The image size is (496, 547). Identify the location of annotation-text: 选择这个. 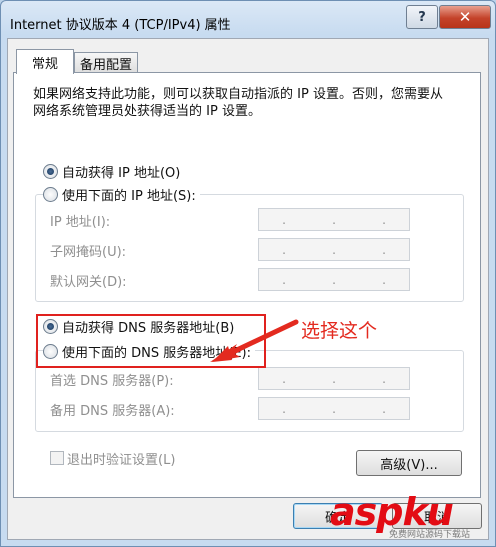
(339, 331).